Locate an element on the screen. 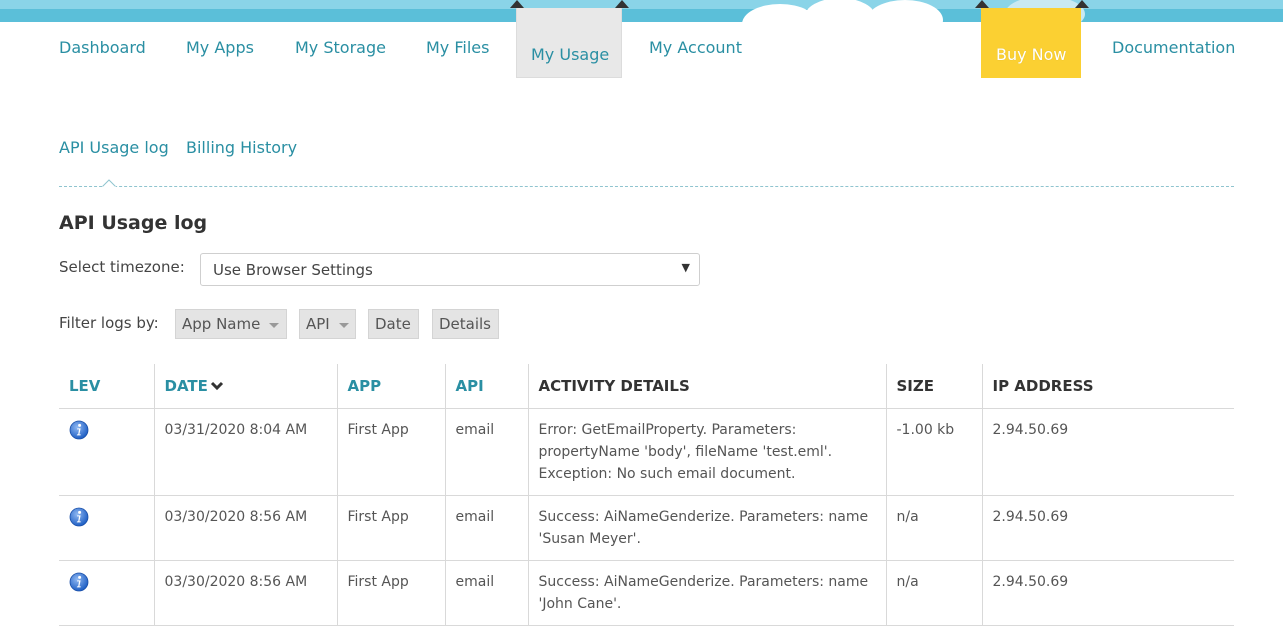 The height and width of the screenshot is (628, 1283). nav-my-files: My Files is located at coordinates (457, 47).